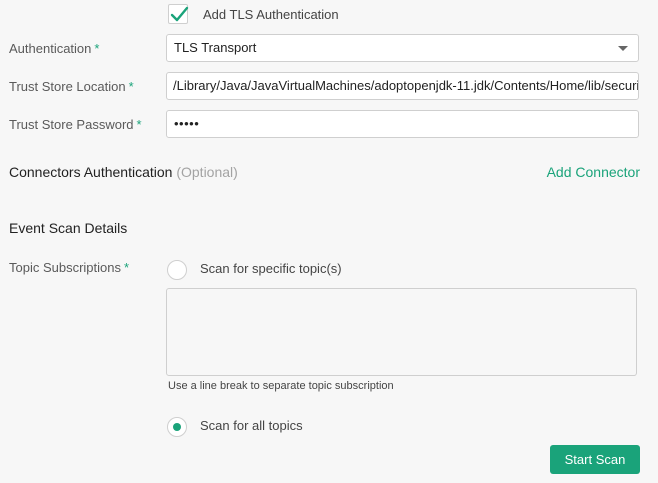 The width and height of the screenshot is (658, 483). I want to click on scan-all-radio, so click(177, 427).